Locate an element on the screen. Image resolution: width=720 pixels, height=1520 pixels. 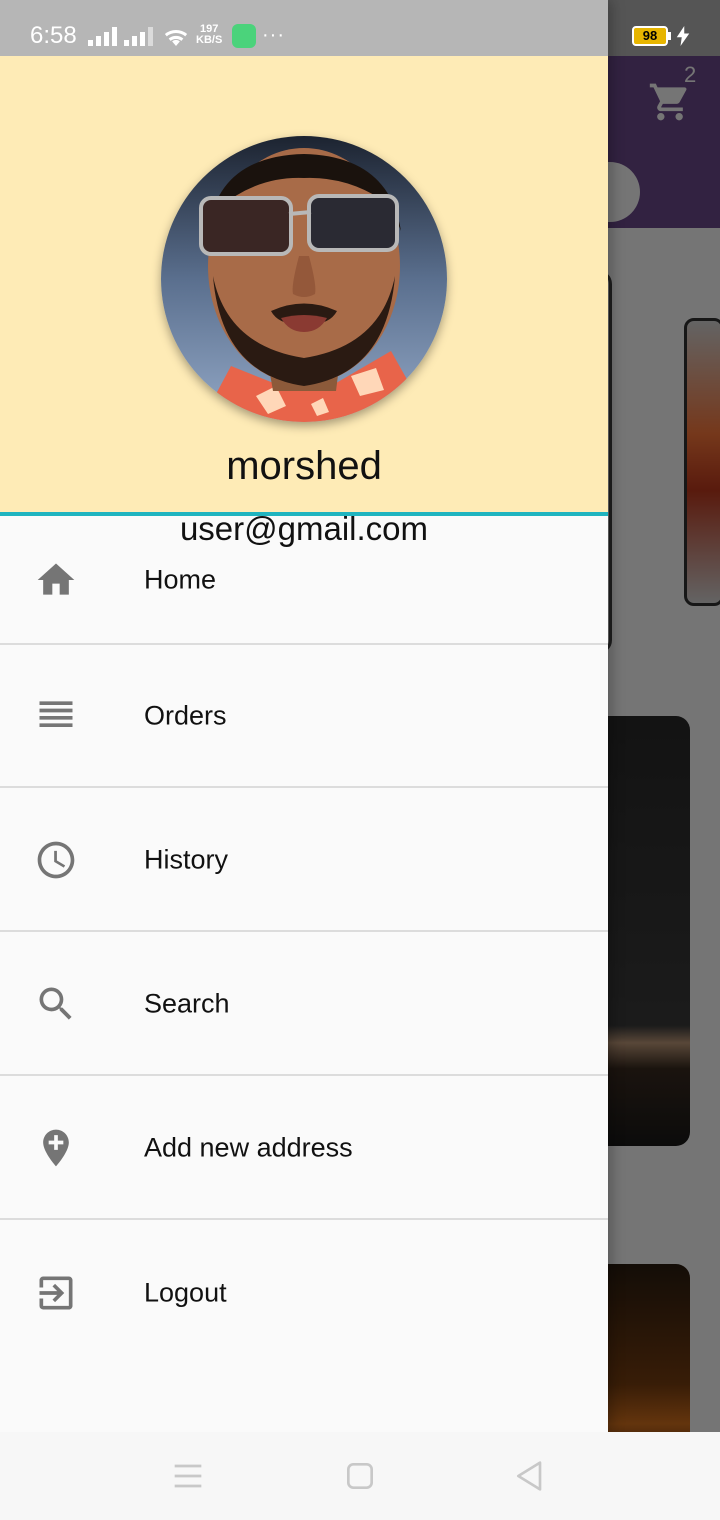
list-icon is located at coordinates (56, 713).